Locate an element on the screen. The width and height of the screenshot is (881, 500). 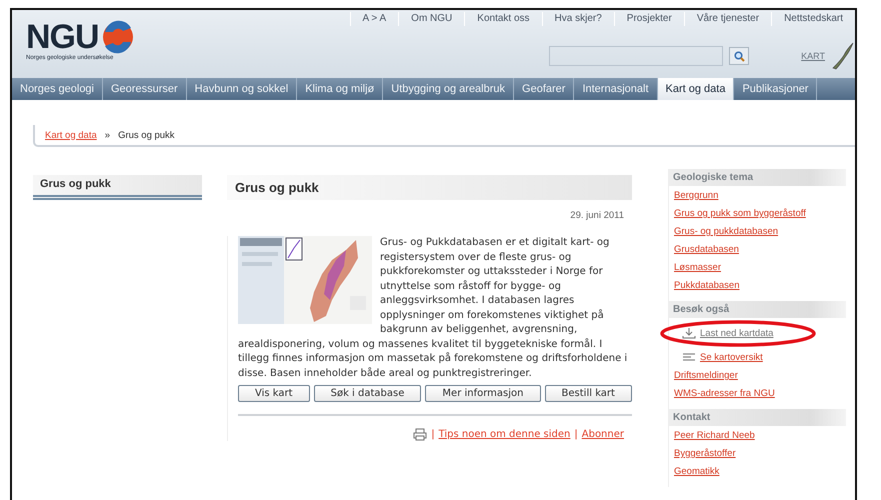
sidebar-heading: Besøk også is located at coordinates (757, 309).